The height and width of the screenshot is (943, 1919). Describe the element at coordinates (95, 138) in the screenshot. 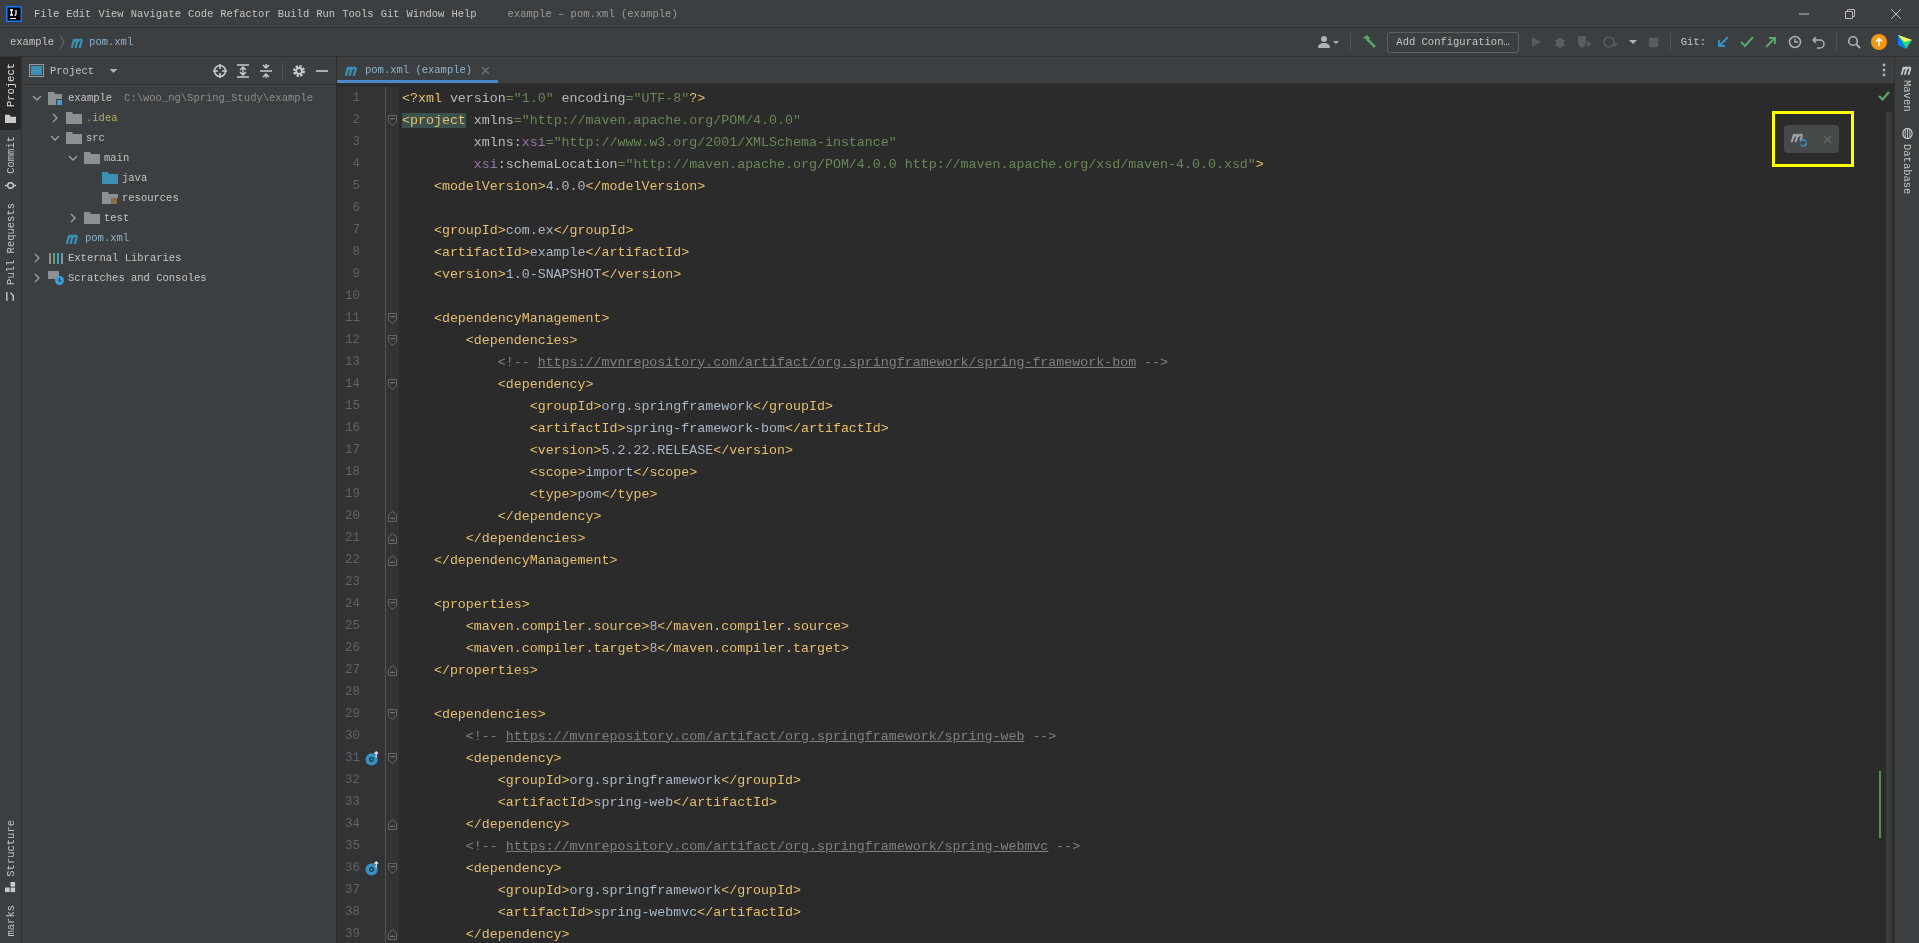

I see `tree-item-label: src` at that location.